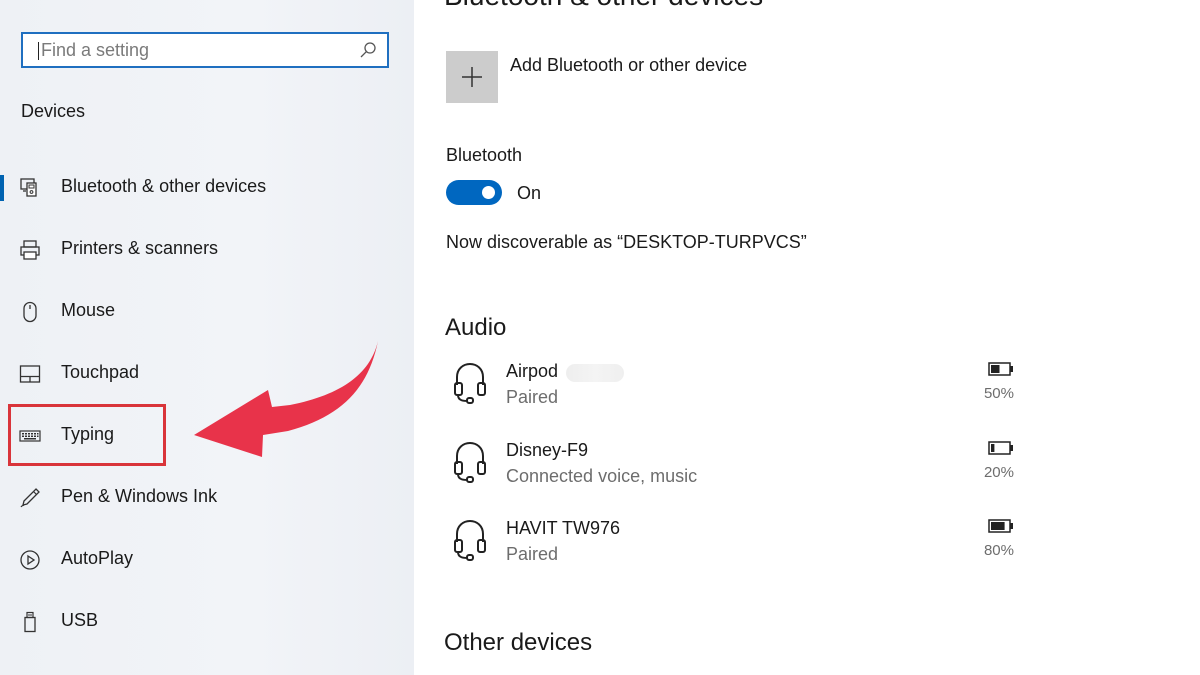 The height and width of the screenshot is (675, 1200). What do you see at coordinates (195, 50) in the screenshot?
I see `search-input` at bounding box center [195, 50].